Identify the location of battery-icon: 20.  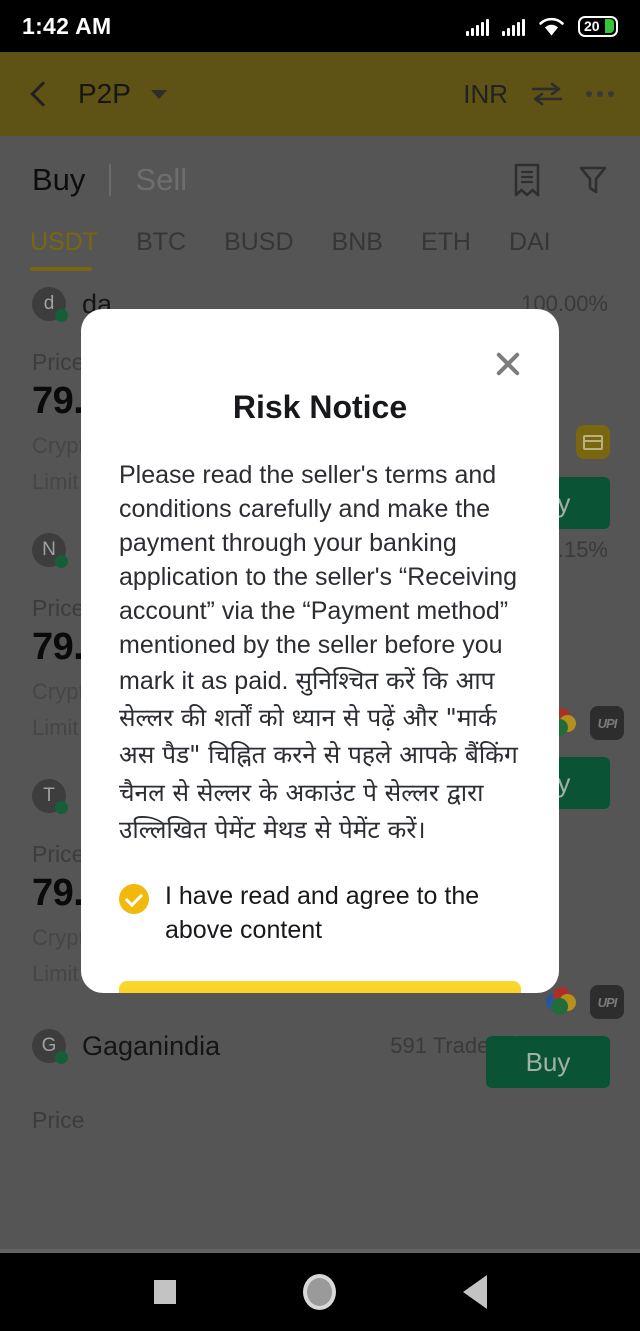
(598, 26).